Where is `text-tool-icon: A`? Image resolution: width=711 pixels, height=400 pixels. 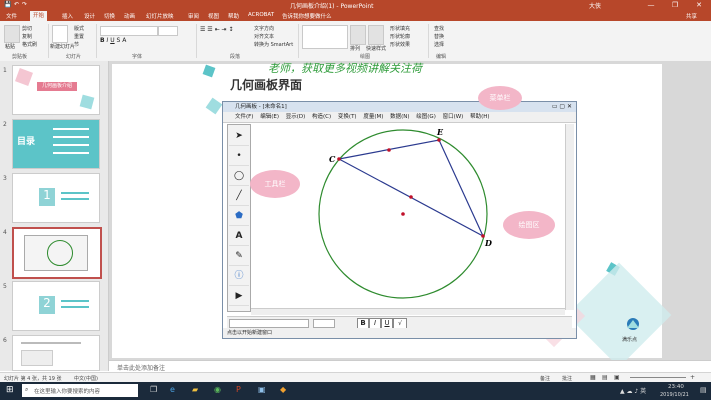 text-tool-icon: A is located at coordinates (239, 236).